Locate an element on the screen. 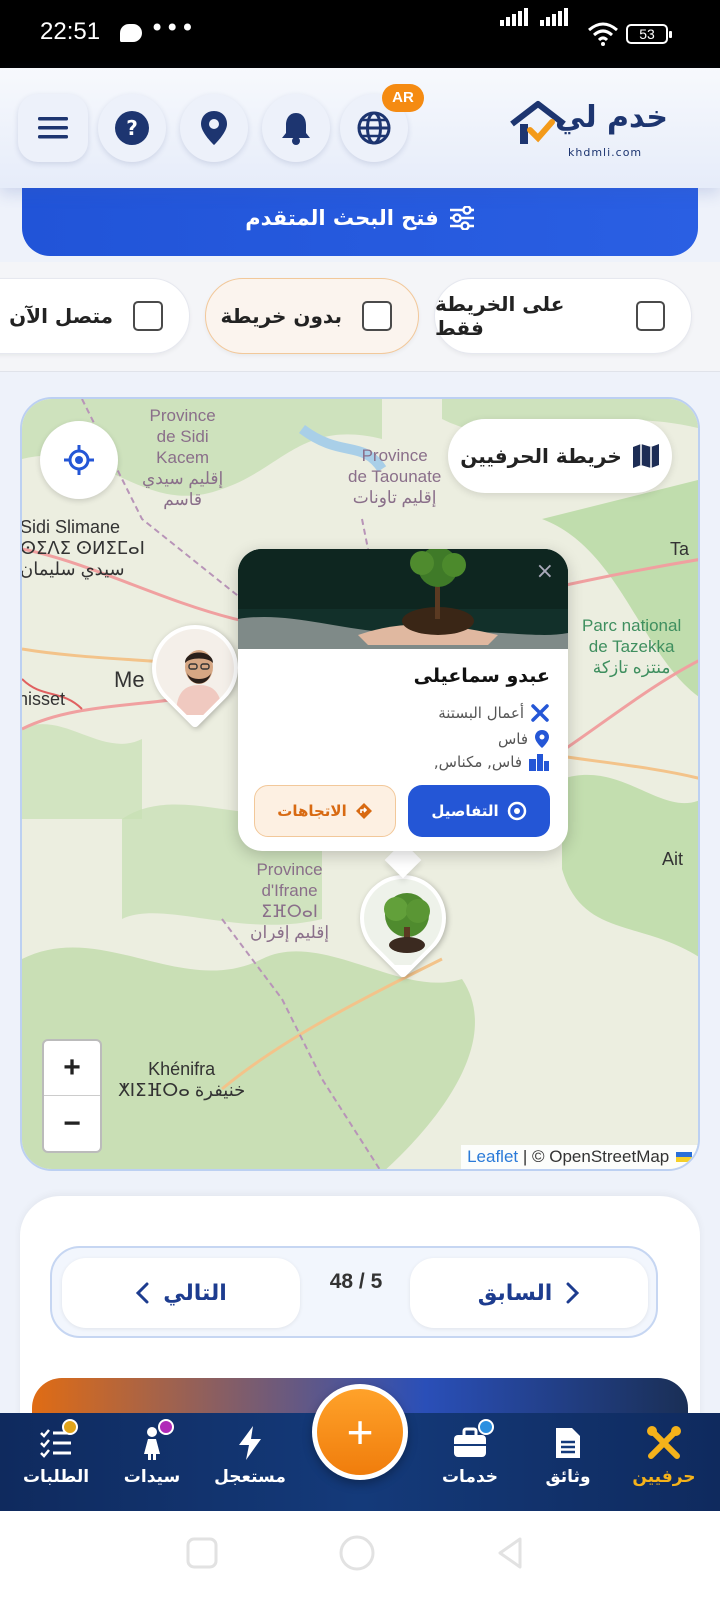 The width and height of the screenshot is (720, 1600). document-icon is located at coordinates (568, 1443).